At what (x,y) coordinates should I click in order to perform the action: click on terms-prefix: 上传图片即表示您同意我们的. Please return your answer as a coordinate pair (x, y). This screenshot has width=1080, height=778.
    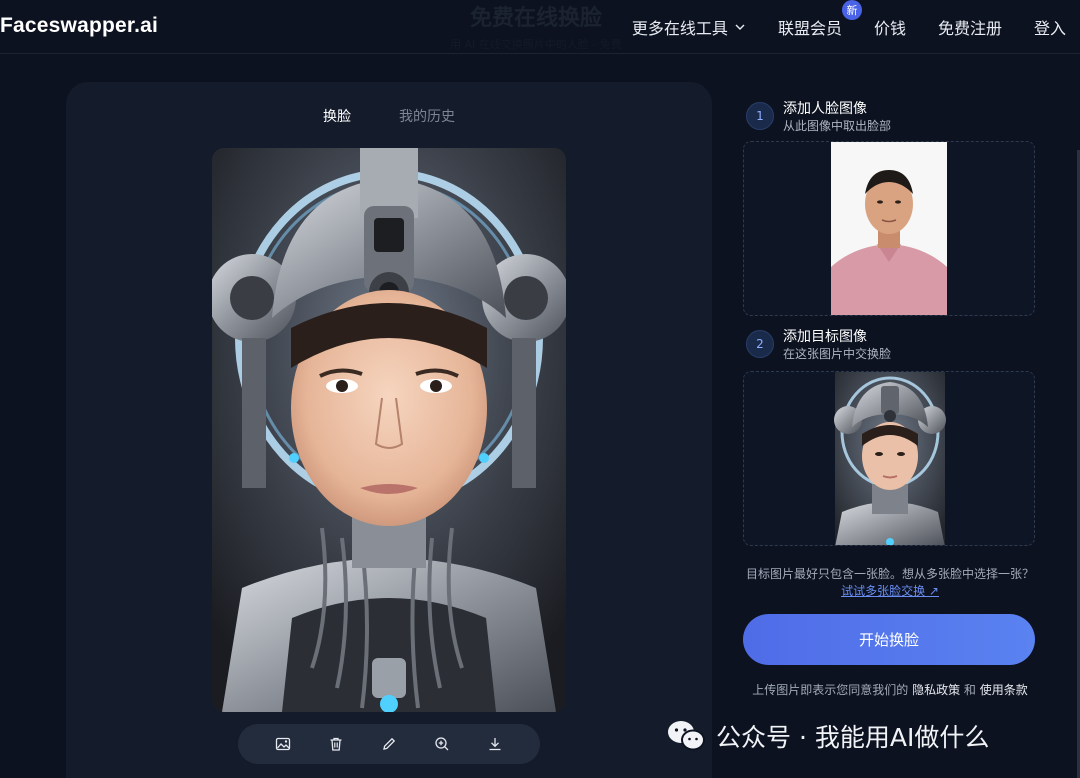
    Looking at the image, I should click on (830, 690).